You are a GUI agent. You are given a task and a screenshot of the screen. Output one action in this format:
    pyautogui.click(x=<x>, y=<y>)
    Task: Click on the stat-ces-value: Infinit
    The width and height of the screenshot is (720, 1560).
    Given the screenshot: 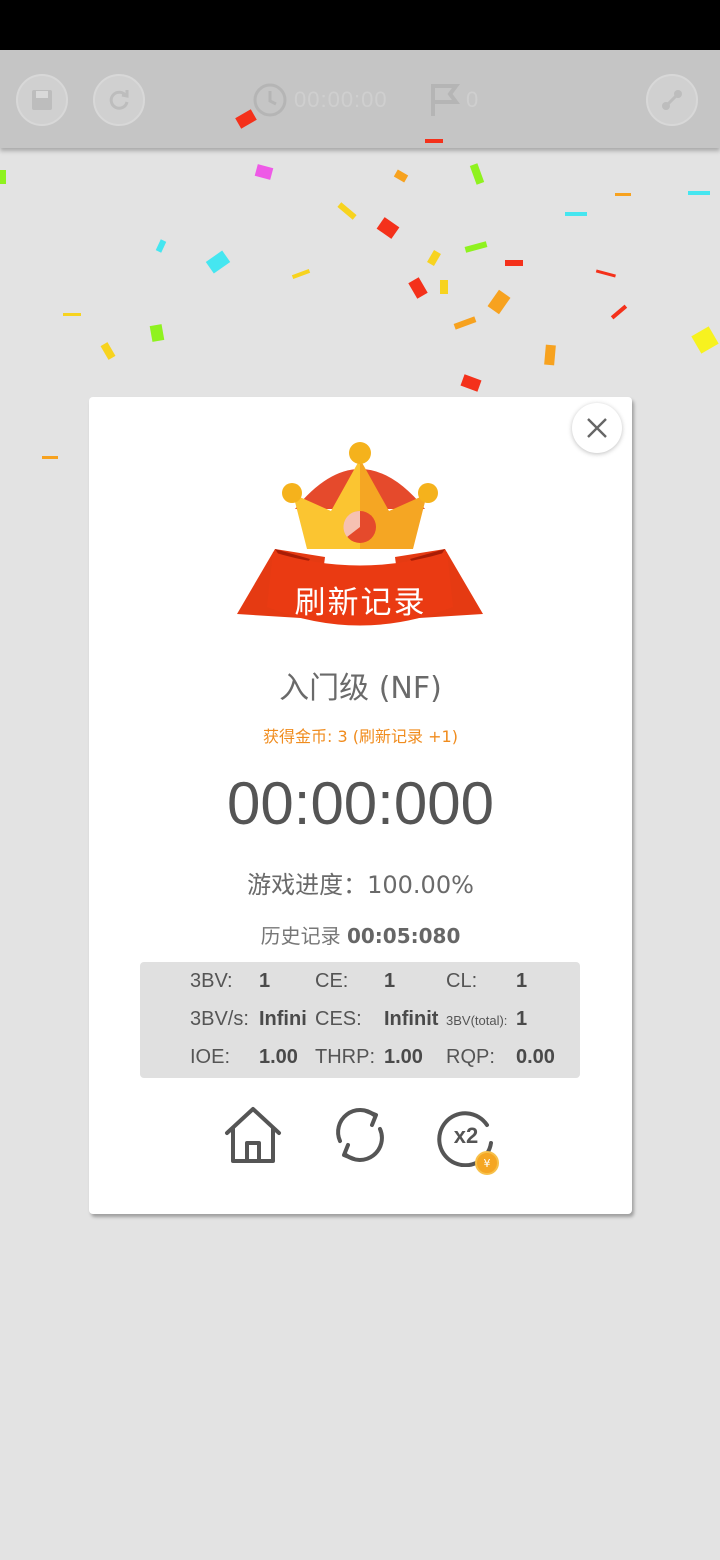 What is the action you would take?
    pyautogui.click(x=411, y=1019)
    